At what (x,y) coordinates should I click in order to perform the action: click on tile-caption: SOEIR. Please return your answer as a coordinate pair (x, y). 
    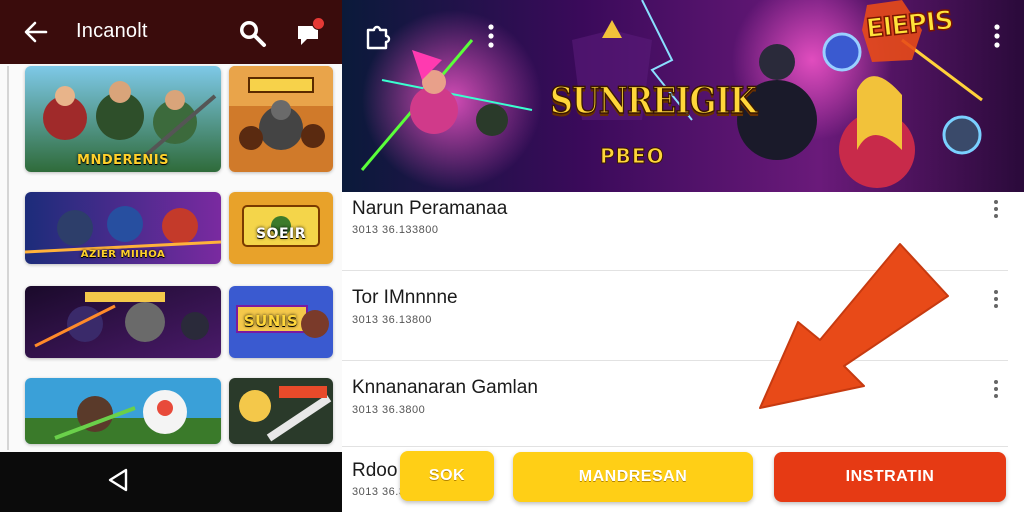
    Looking at the image, I should click on (281, 234).